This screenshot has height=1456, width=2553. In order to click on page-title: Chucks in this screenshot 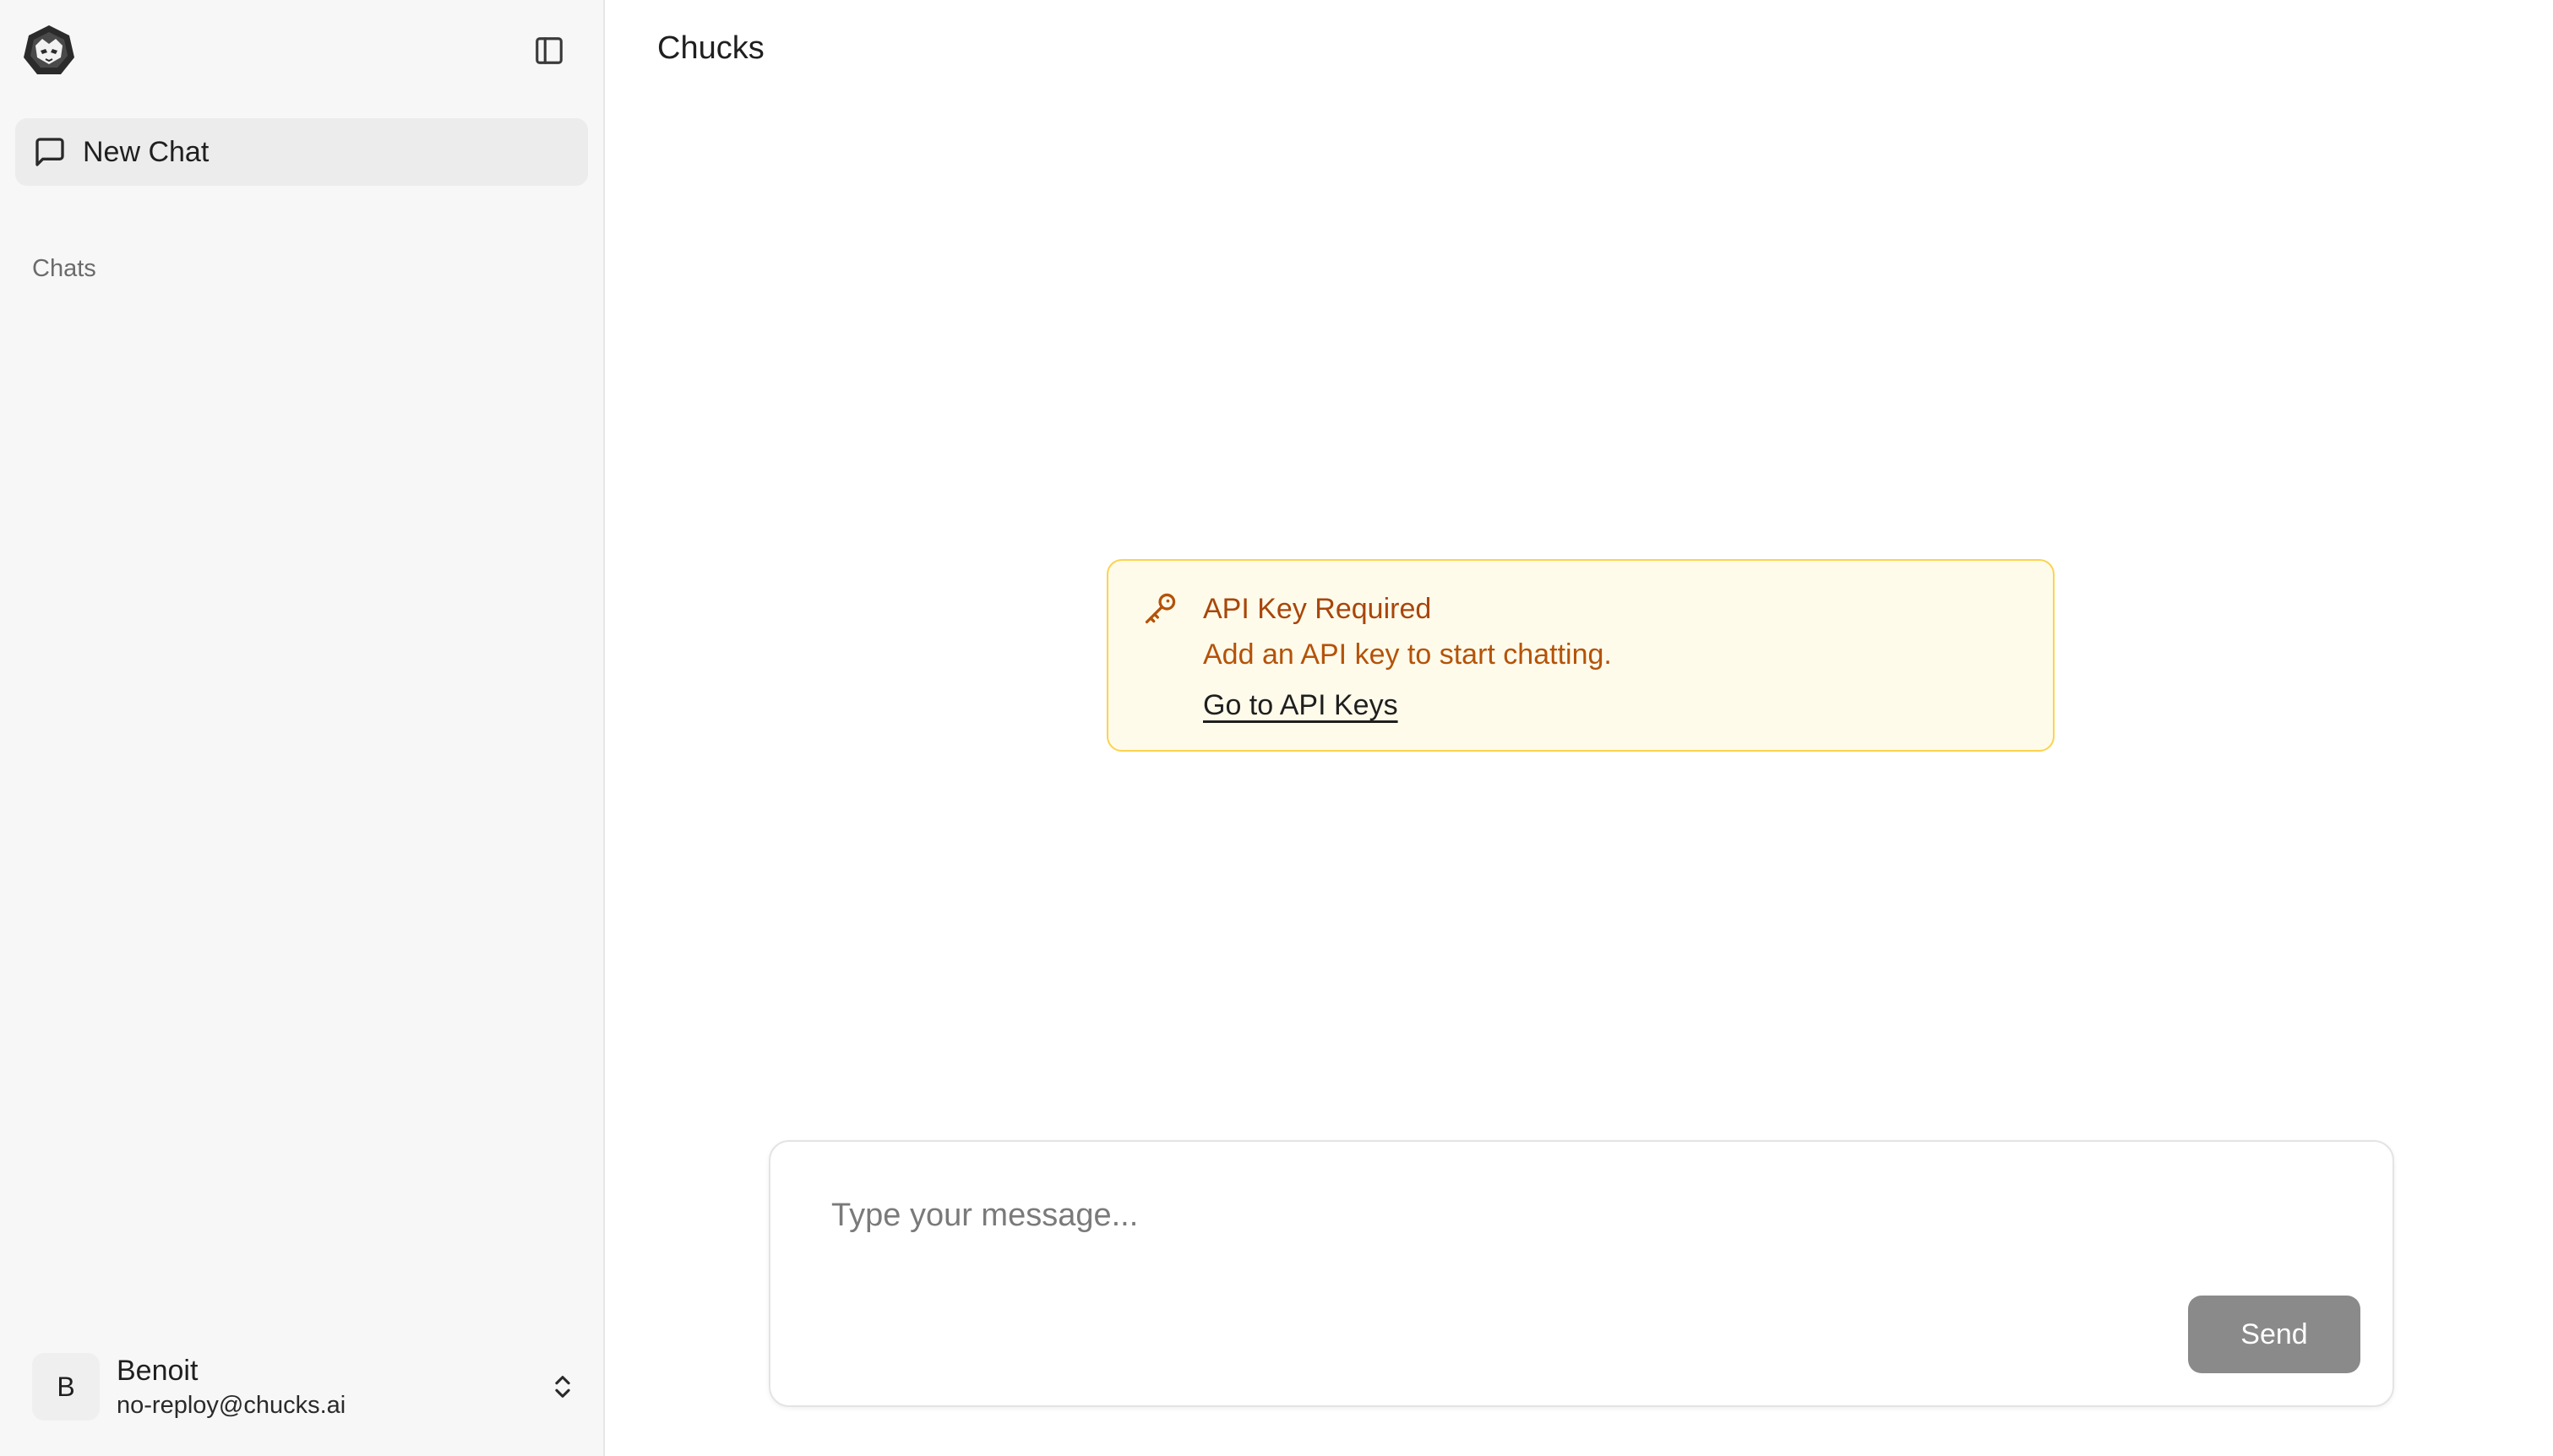, I will do `click(711, 48)`.